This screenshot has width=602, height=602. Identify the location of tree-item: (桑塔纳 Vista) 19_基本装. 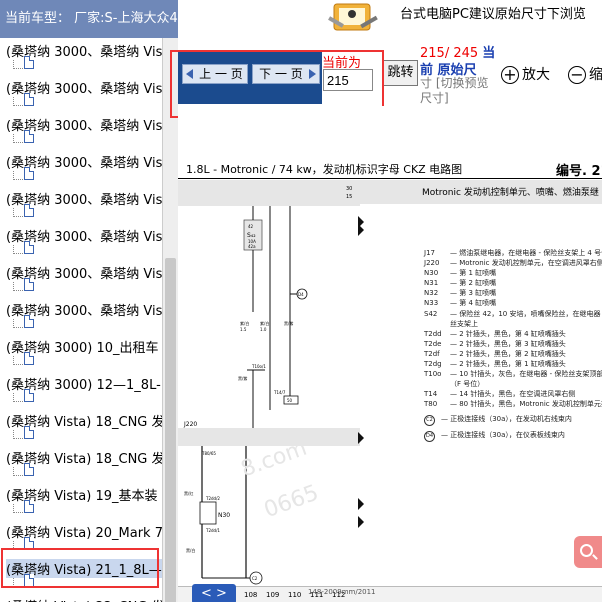
(80, 500).